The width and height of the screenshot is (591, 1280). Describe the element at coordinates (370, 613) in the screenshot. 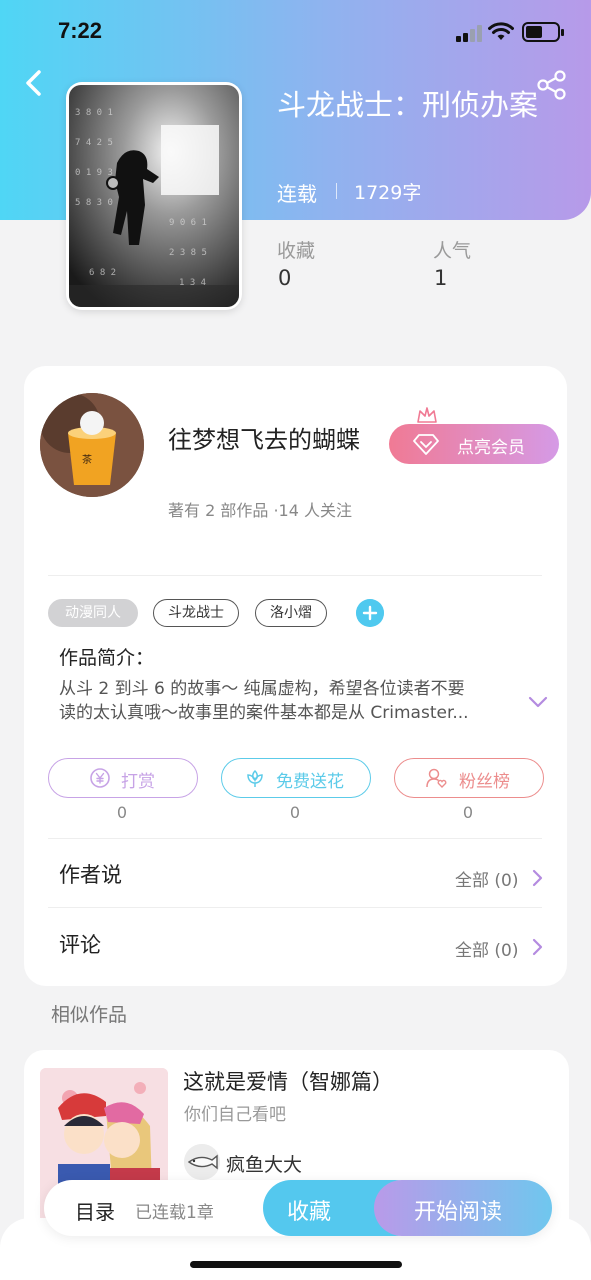

I see `add-tag-icon` at that location.